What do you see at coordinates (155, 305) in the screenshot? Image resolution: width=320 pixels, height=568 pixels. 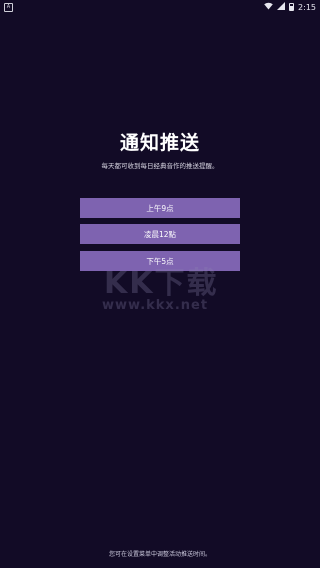 I see `watermark-url: www.kkx.net` at bounding box center [155, 305].